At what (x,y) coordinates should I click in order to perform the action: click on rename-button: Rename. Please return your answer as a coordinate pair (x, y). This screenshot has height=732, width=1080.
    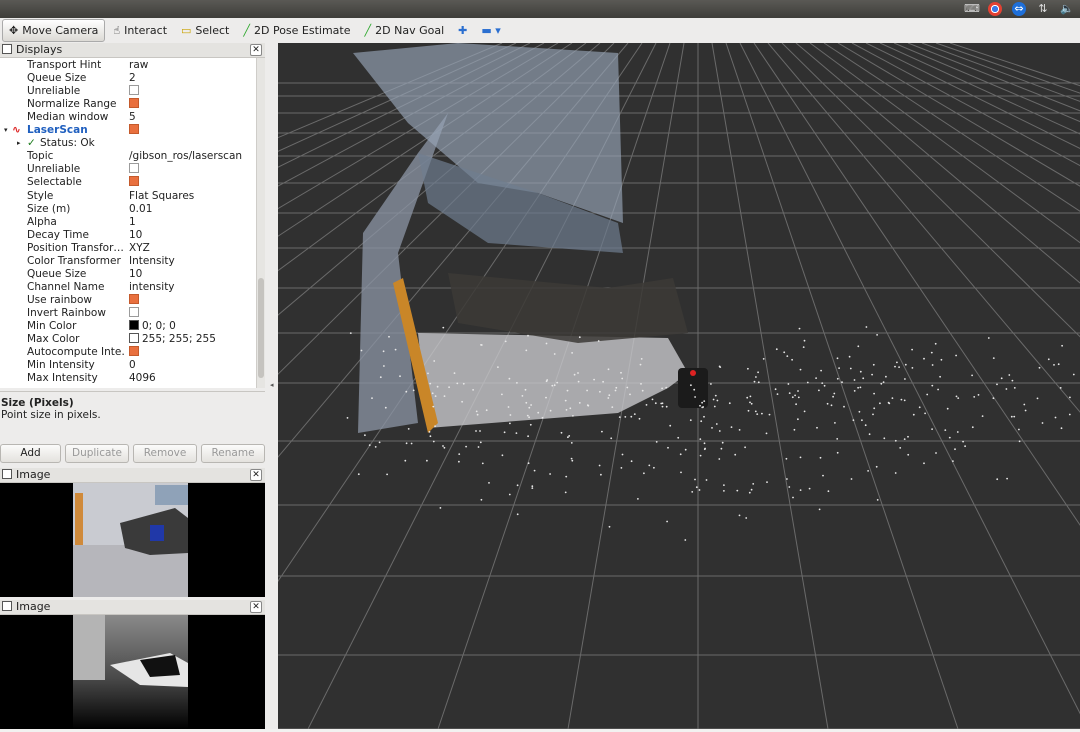
    Looking at the image, I should click on (233, 453).